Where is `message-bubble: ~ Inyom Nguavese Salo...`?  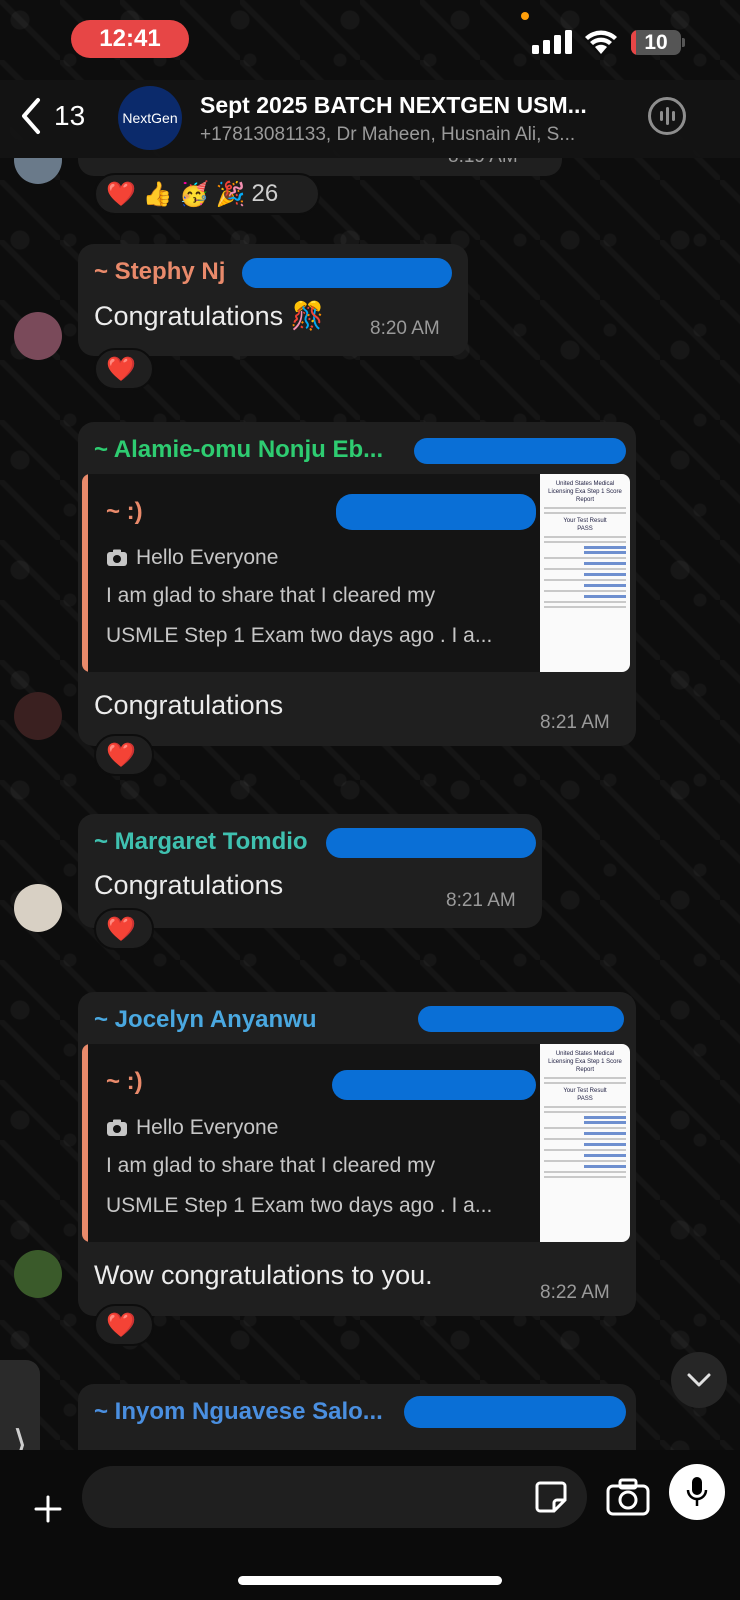 message-bubble: ~ Inyom Nguavese Salo... is located at coordinates (357, 1417).